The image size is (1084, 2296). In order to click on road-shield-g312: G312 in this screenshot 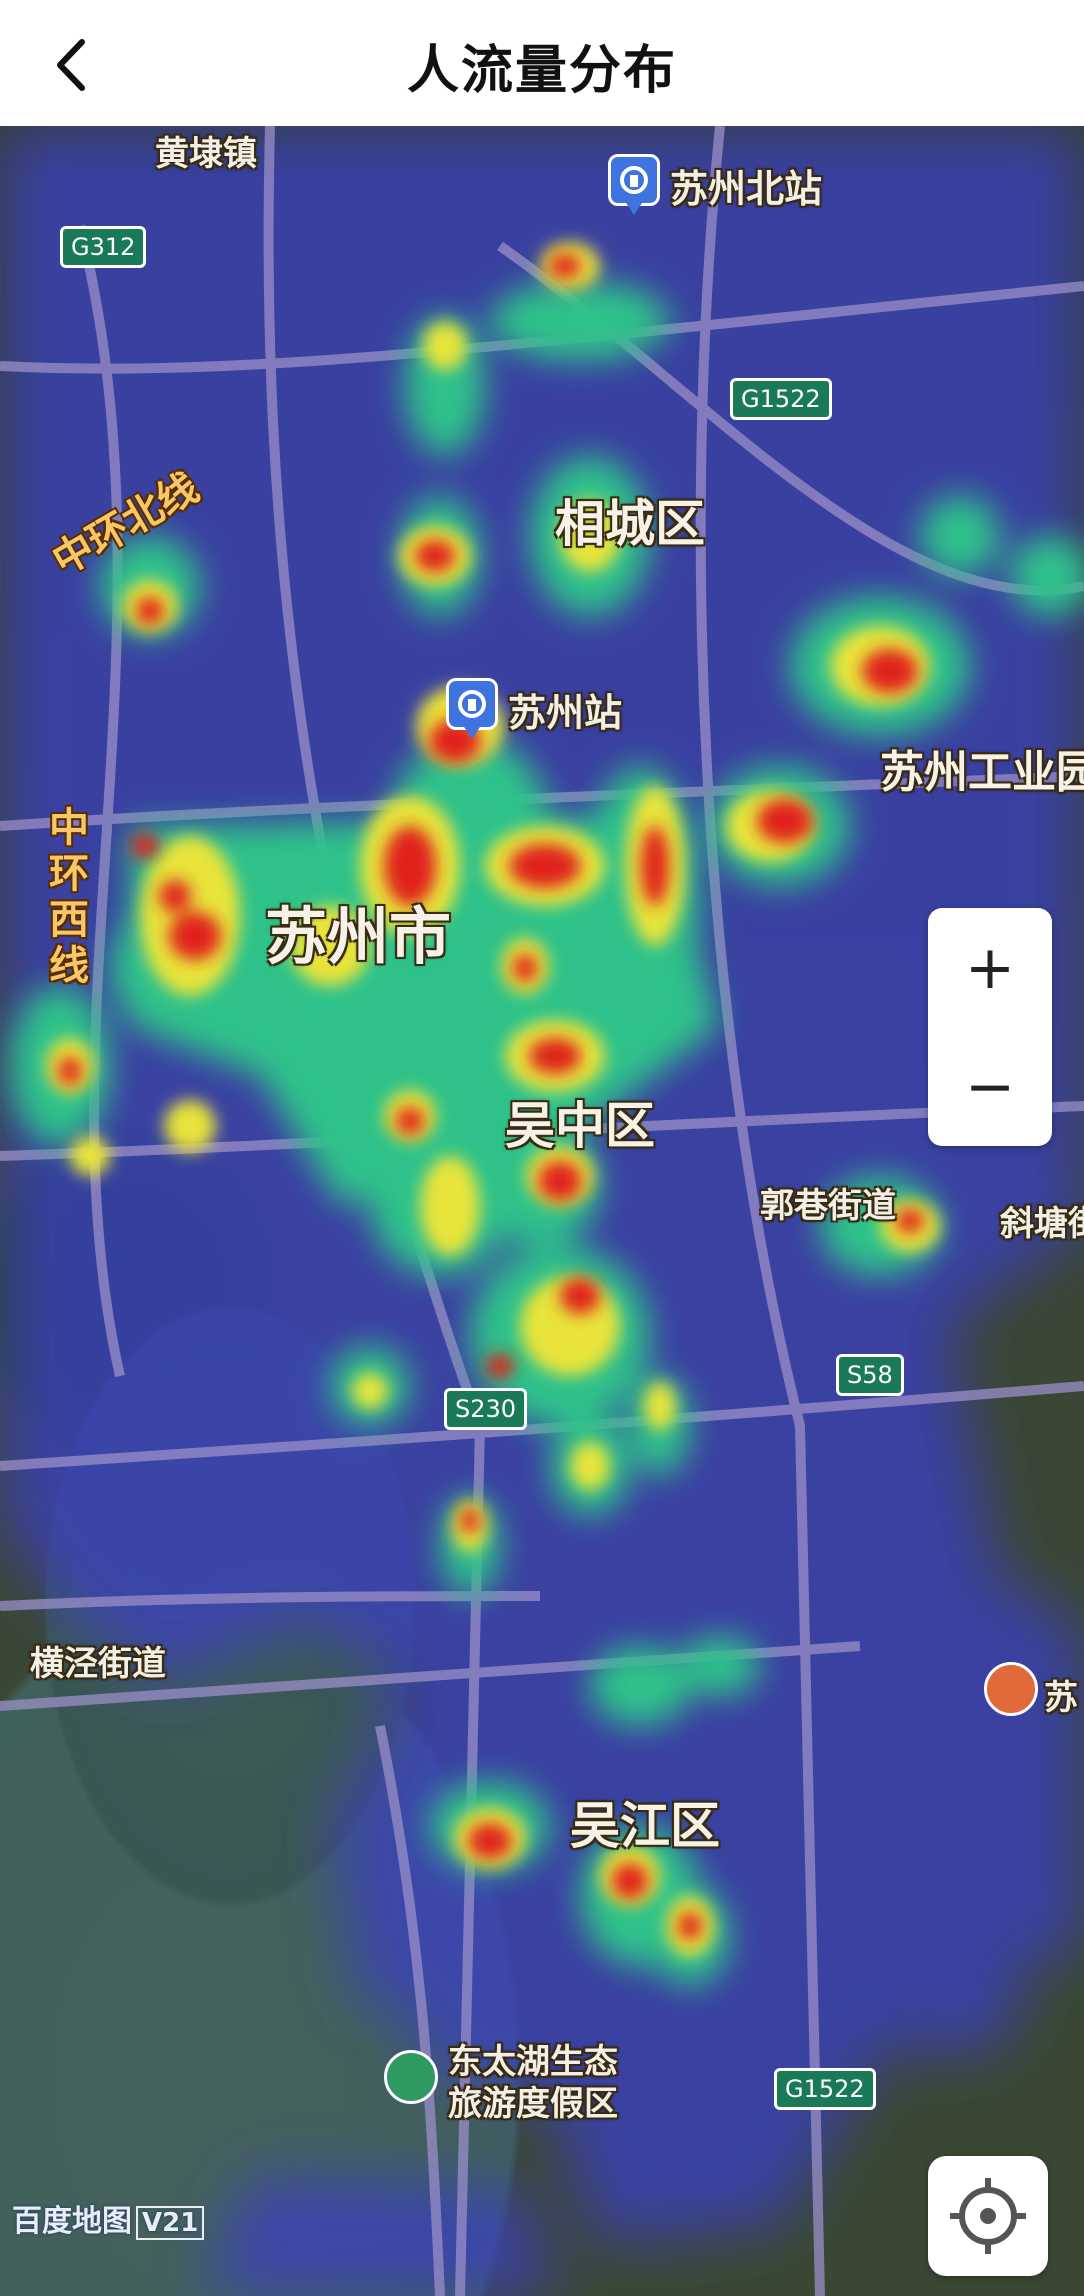, I will do `click(103, 247)`.